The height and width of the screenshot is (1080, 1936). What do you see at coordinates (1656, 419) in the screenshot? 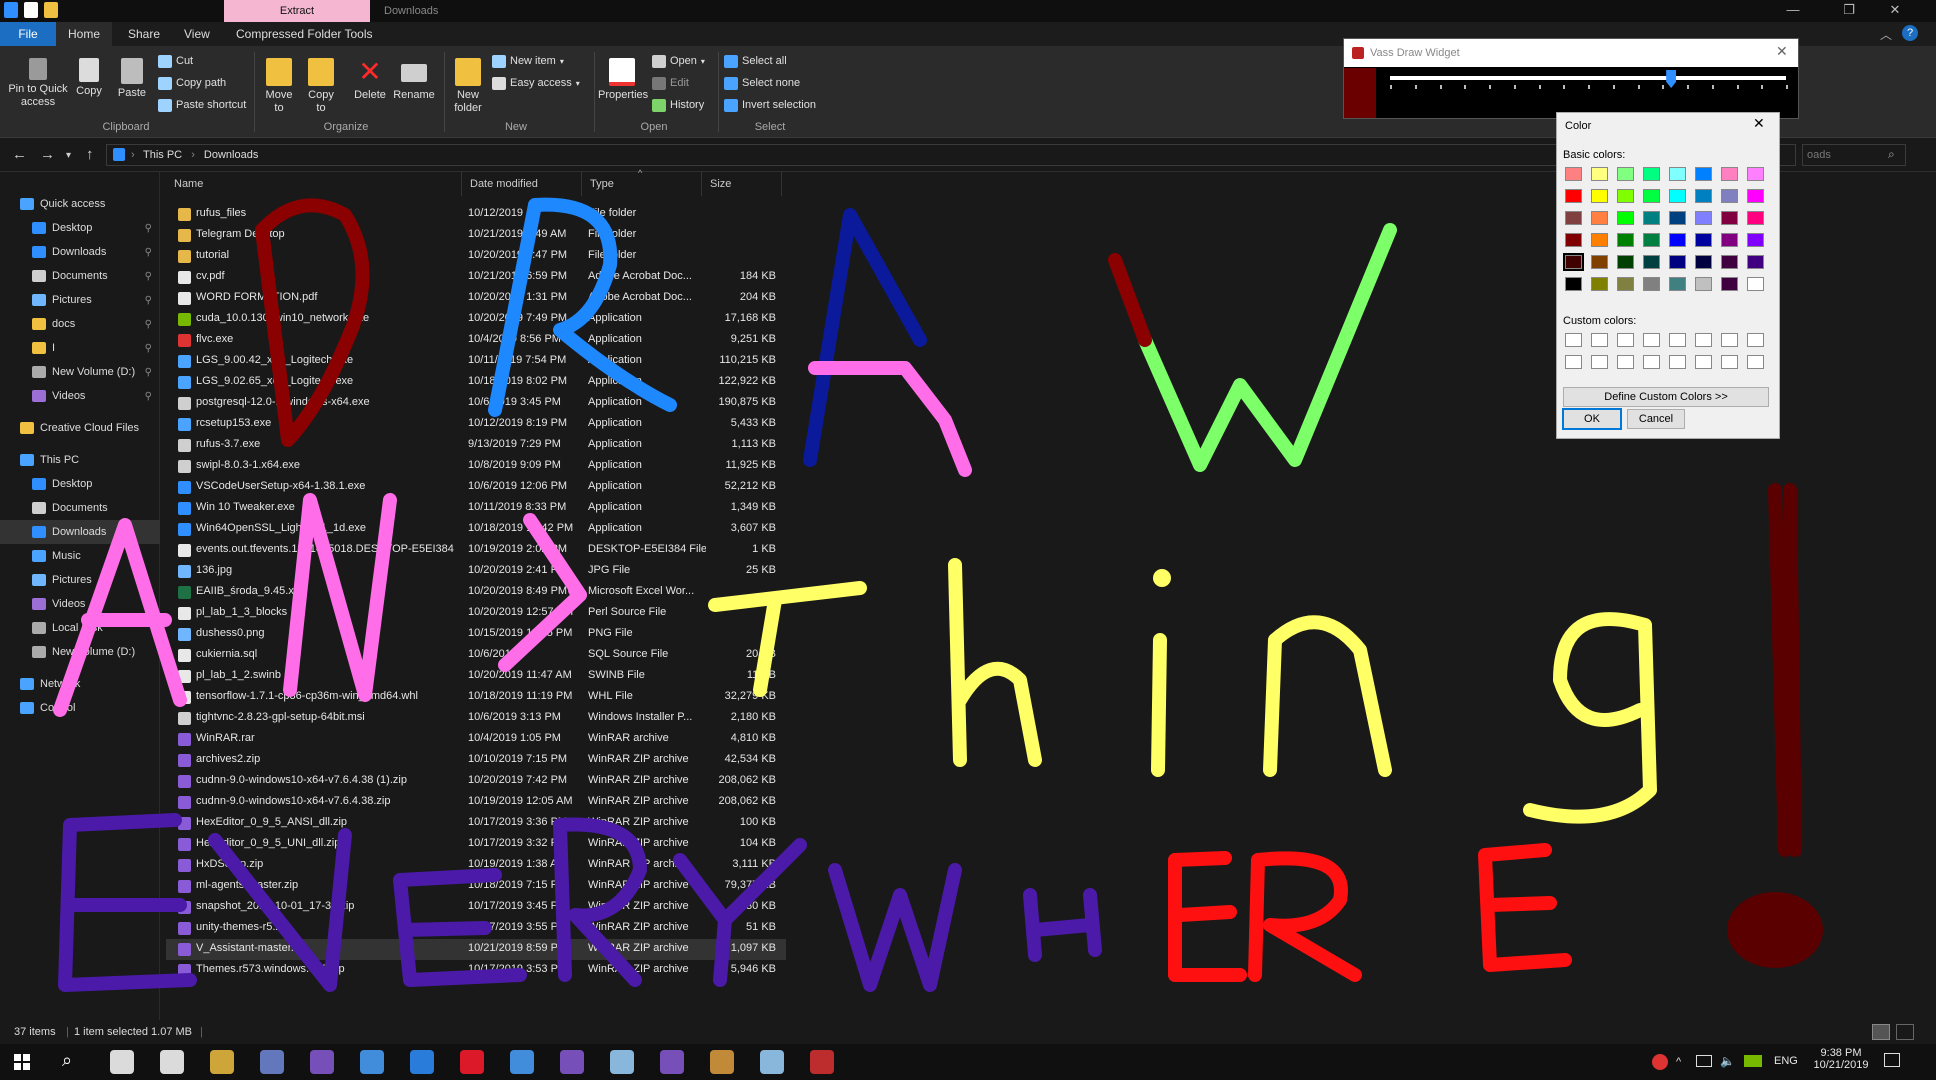
I see `cancel-button: Cancel` at bounding box center [1656, 419].